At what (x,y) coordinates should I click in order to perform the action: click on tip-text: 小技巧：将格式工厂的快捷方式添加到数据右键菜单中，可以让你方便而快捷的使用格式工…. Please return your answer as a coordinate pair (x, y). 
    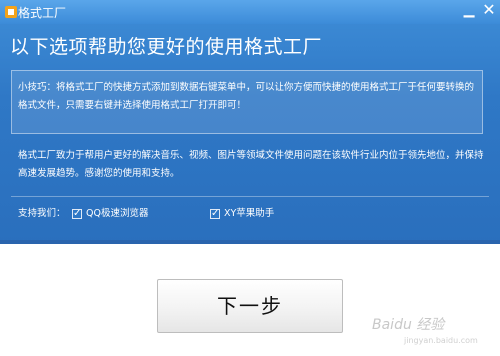
    Looking at the image, I should click on (246, 96).